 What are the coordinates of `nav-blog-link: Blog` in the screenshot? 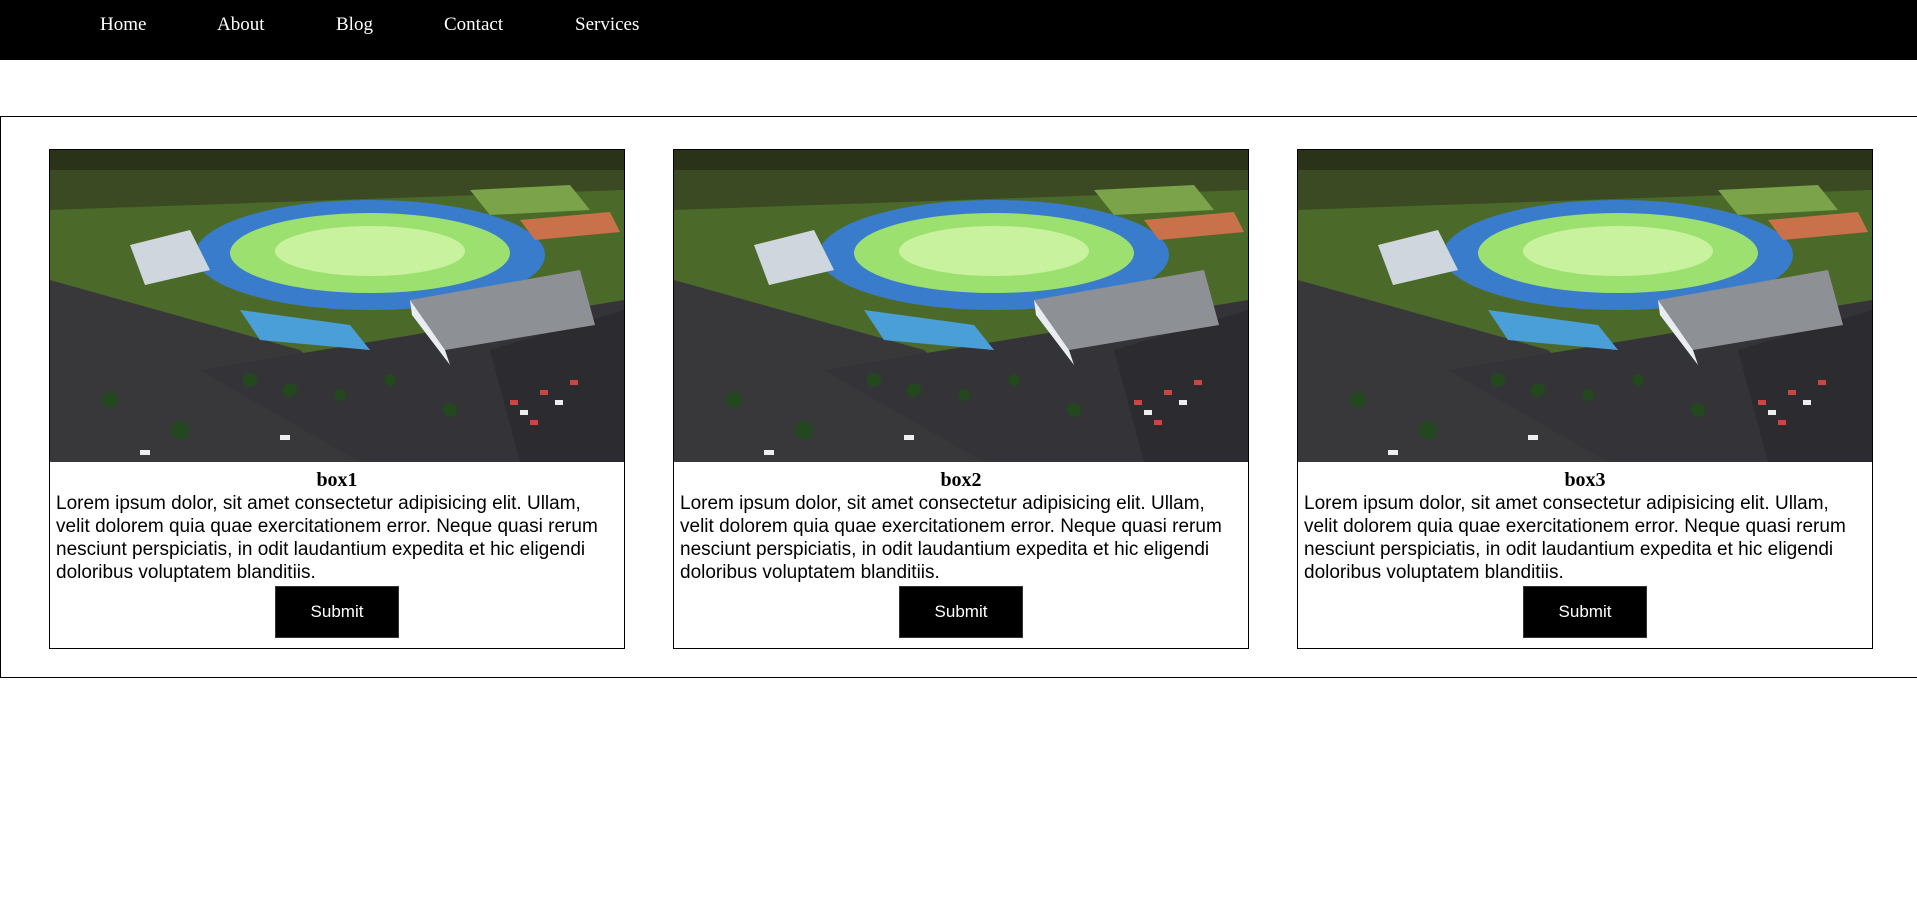 It's located at (354, 25).